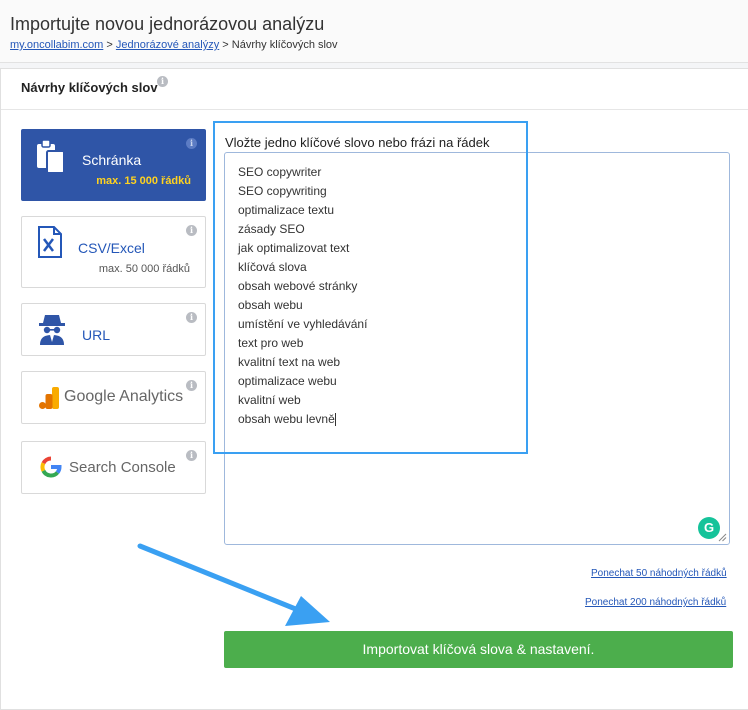 Image resolution: width=748 pixels, height=710 pixels. Describe the element at coordinates (335, 420) in the screenshot. I see `text-caret` at that location.